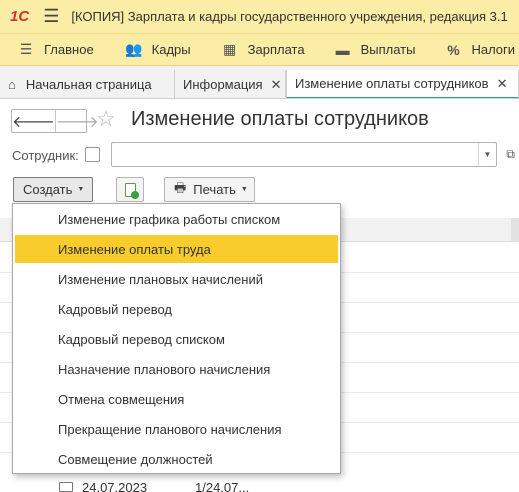 The width and height of the screenshot is (519, 492). I want to click on section-hr: 👥 Кадры, so click(157, 49).